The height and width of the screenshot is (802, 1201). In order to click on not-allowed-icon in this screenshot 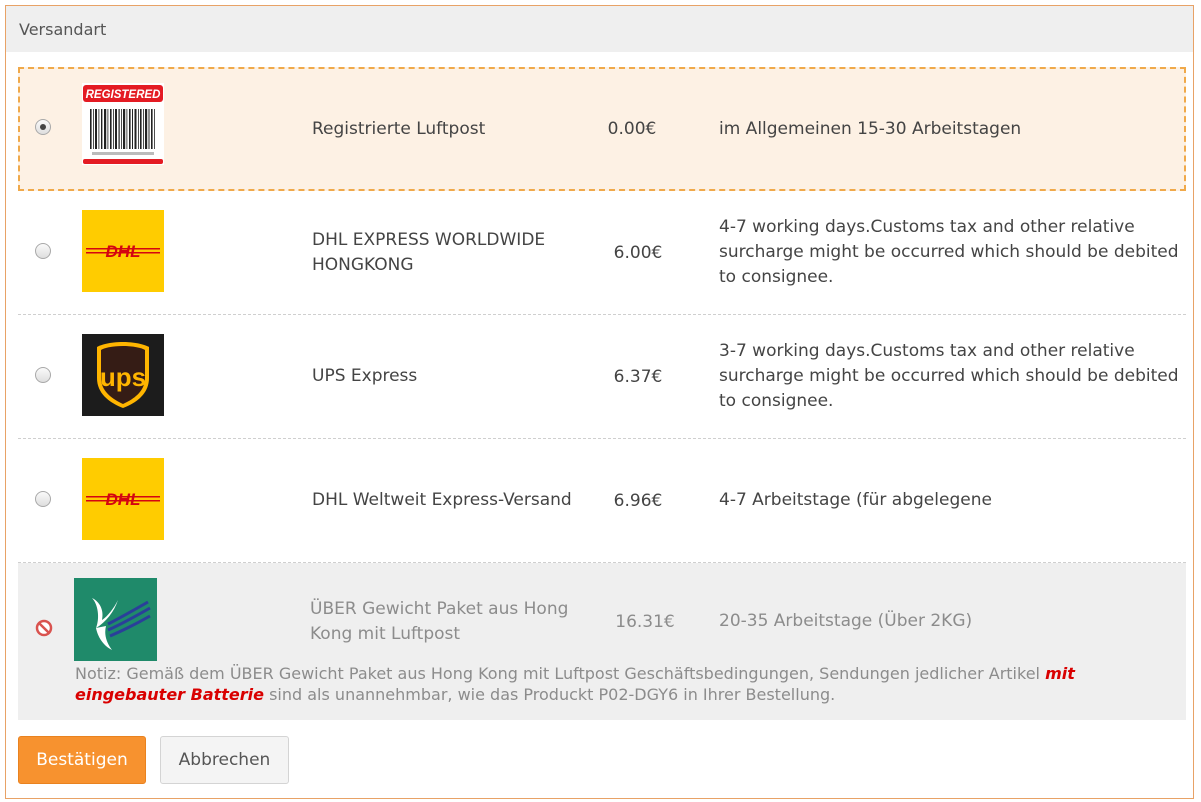, I will do `click(44, 628)`.